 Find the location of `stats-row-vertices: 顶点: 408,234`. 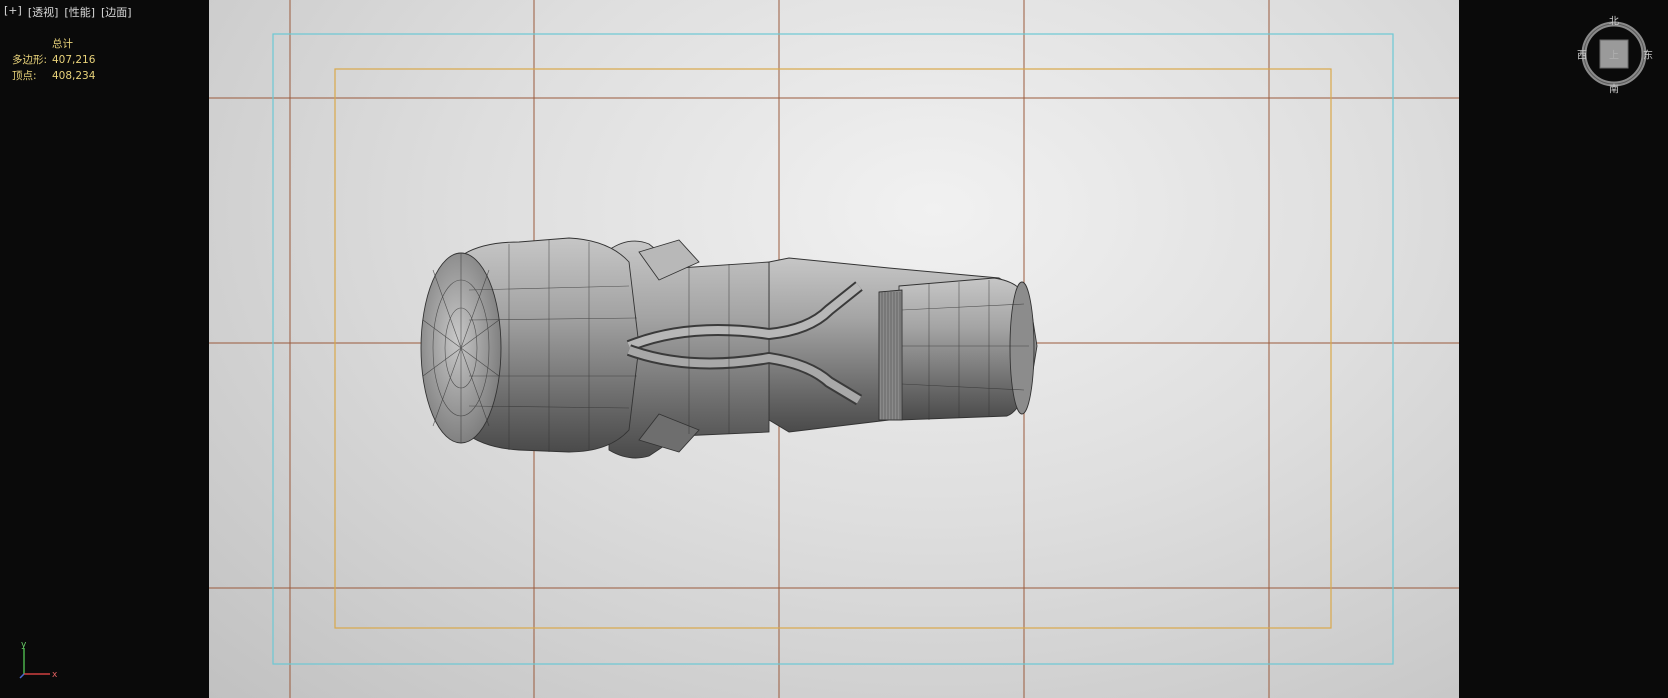

stats-row-vertices: 顶点: 408,234 is located at coordinates (53, 76).